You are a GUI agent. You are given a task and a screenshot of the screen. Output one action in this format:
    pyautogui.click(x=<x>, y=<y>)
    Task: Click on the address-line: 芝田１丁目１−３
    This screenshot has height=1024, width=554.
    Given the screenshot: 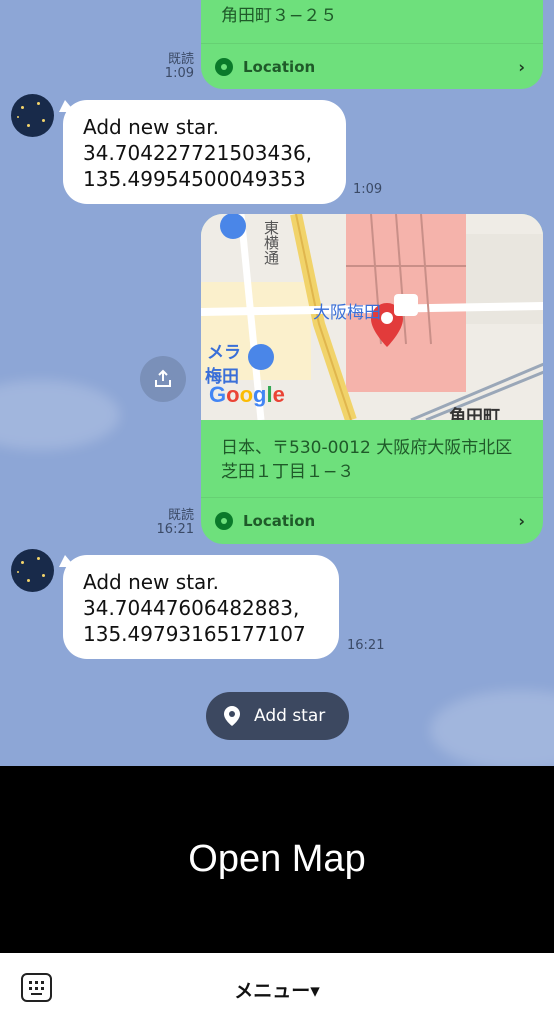 What is the action you would take?
    pyautogui.click(x=288, y=472)
    